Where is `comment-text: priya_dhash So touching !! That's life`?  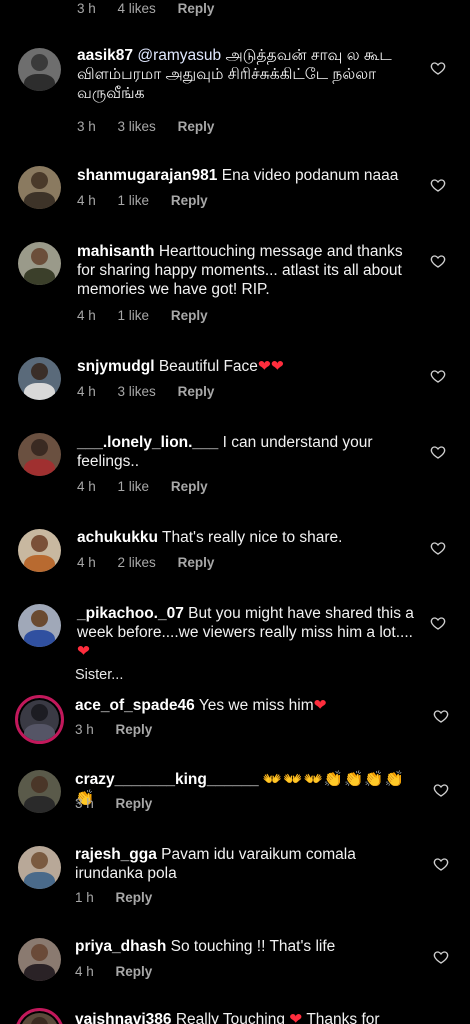 comment-text: priya_dhash So touching !! That's life is located at coordinates (247, 946).